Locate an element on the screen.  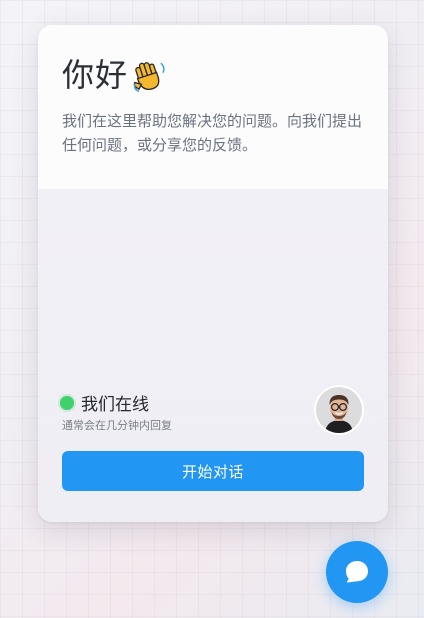
chat-launcher-button is located at coordinates (357, 572).